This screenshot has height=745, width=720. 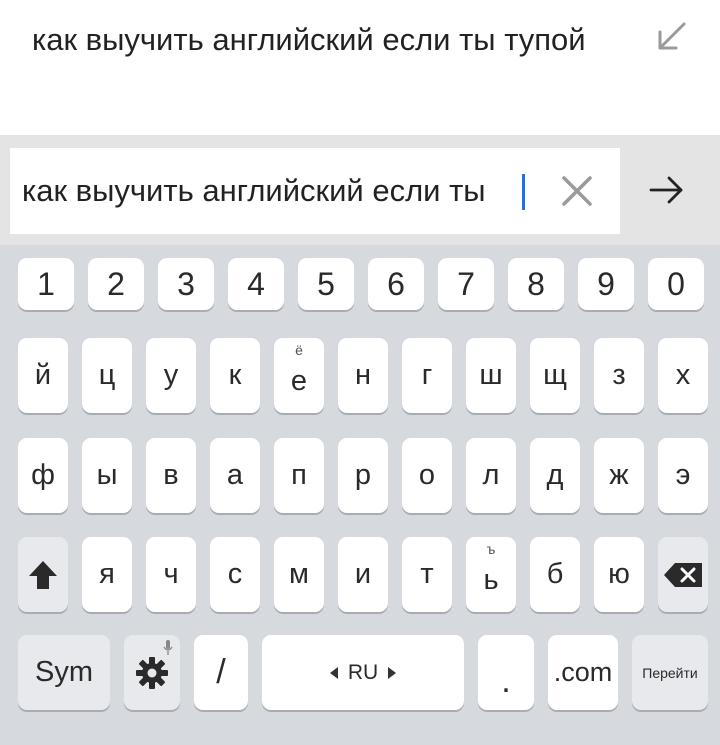 What do you see at coordinates (427, 475) in the screenshot?
I see `key-о: о` at bounding box center [427, 475].